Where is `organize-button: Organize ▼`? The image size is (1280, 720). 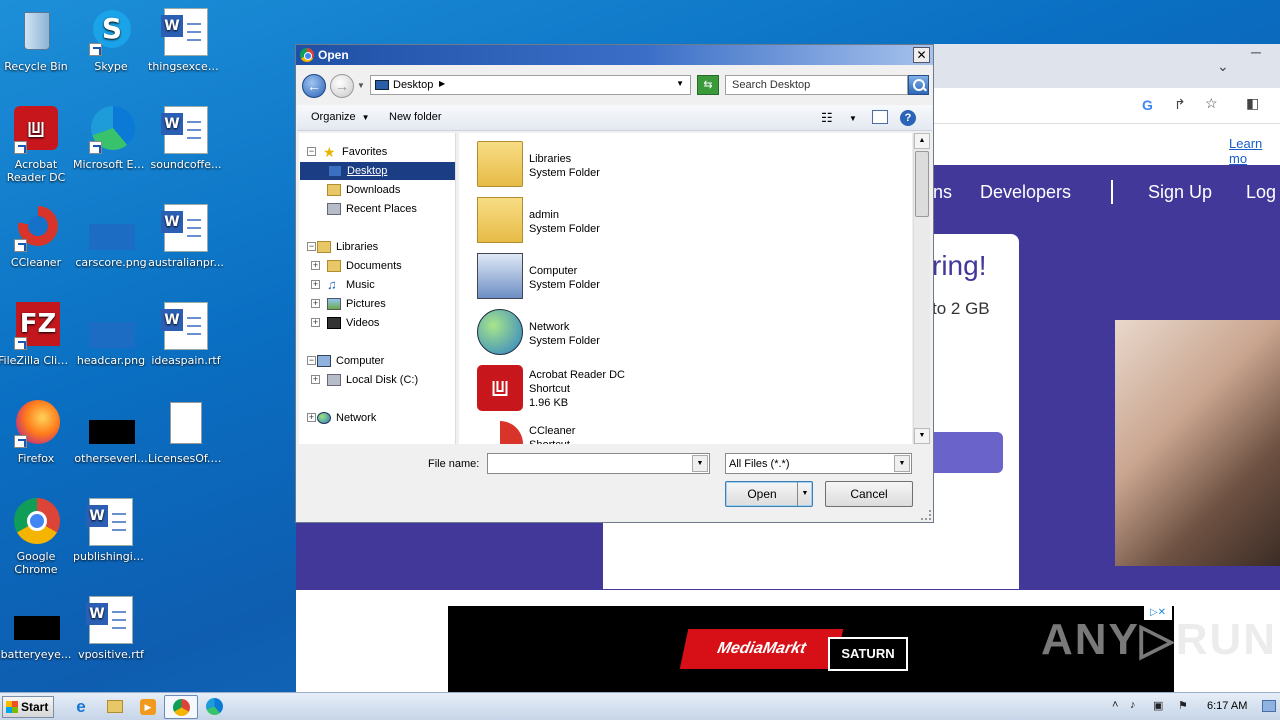
organize-button: Organize ▼ is located at coordinates (340, 117).